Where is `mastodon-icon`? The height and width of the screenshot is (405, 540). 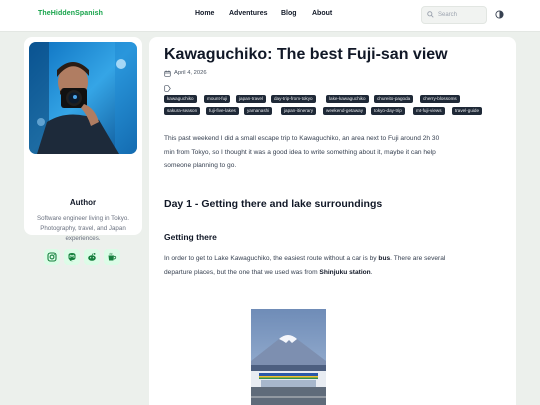
mastodon-icon is located at coordinates (72, 257).